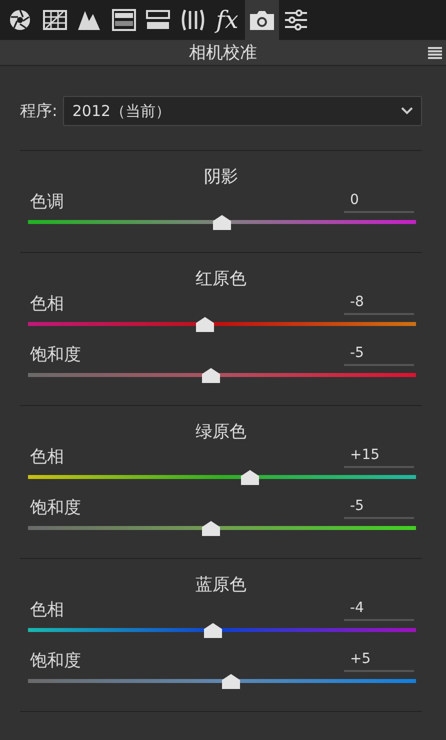 The width and height of the screenshot is (446, 740). I want to click on two-bars-icon, so click(158, 20).